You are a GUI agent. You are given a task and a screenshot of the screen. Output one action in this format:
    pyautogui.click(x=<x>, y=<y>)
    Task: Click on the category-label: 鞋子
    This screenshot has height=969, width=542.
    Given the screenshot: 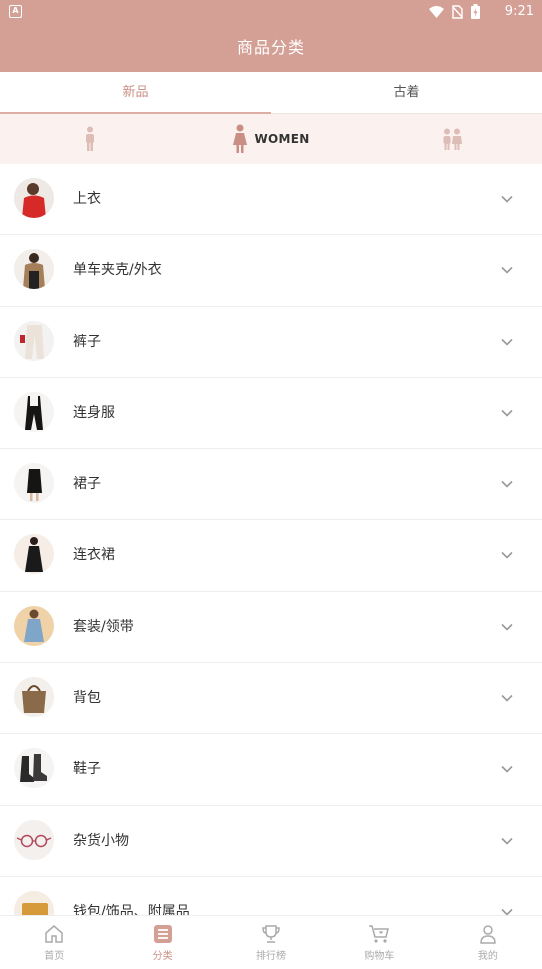 What is the action you would take?
    pyautogui.click(x=87, y=769)
    